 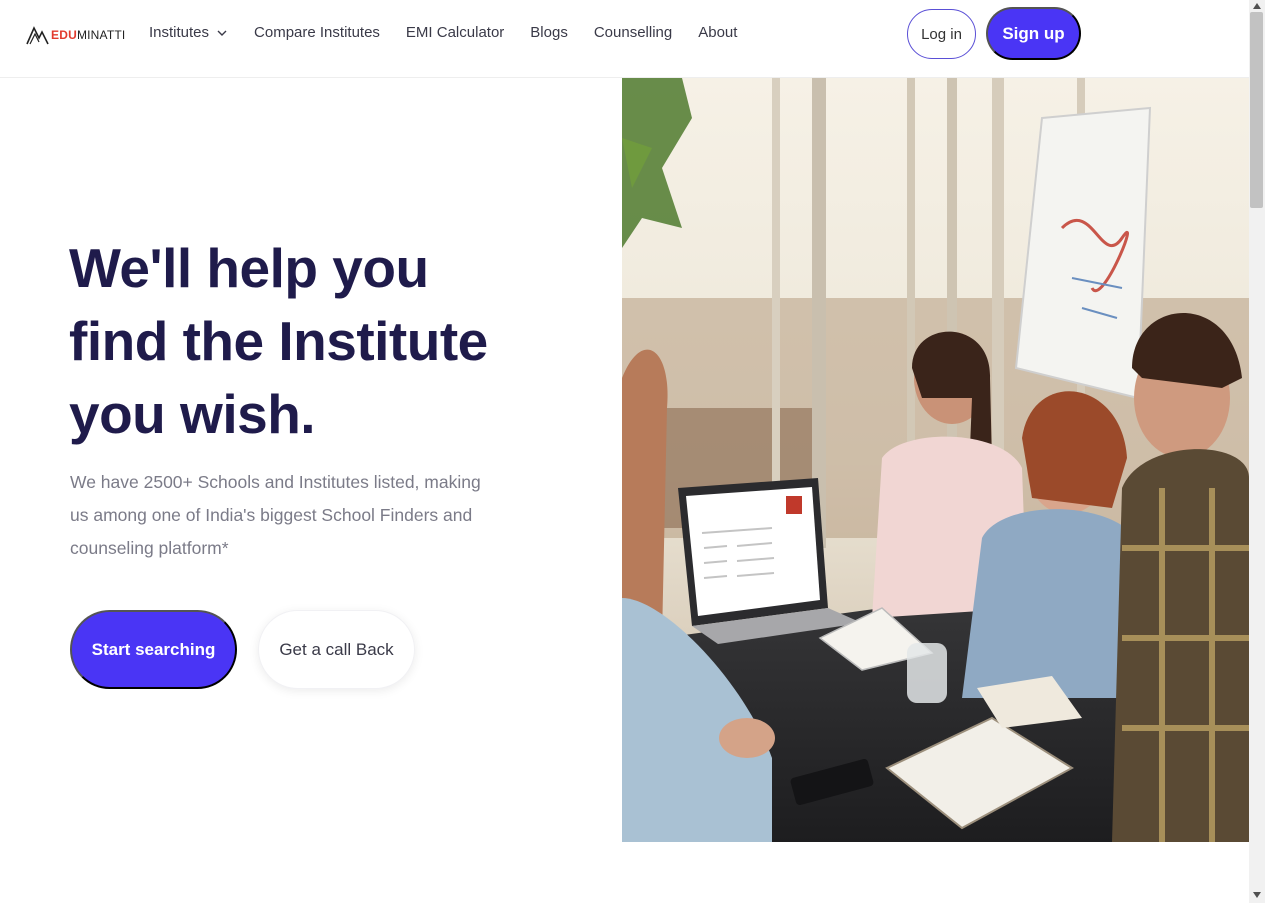 I want to click on nav-blogs: Blogs, so click(x=549, y=32).